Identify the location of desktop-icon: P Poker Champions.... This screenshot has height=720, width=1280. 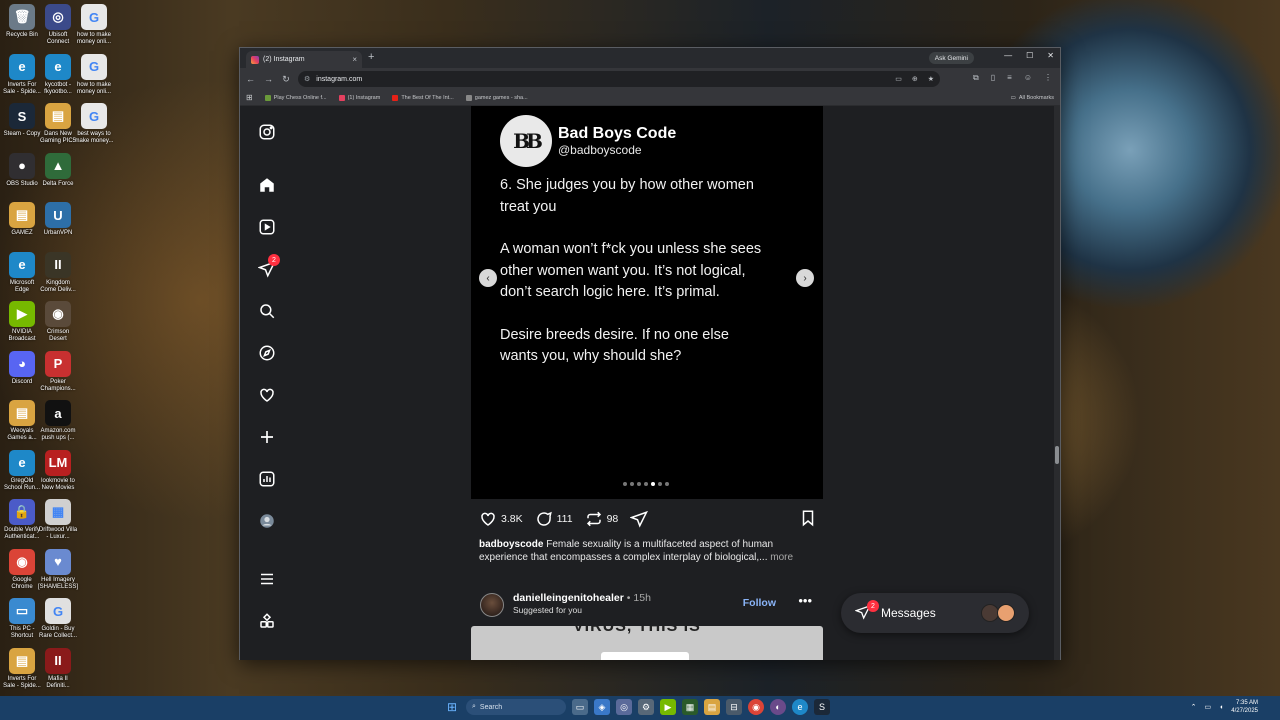
(58, 371).